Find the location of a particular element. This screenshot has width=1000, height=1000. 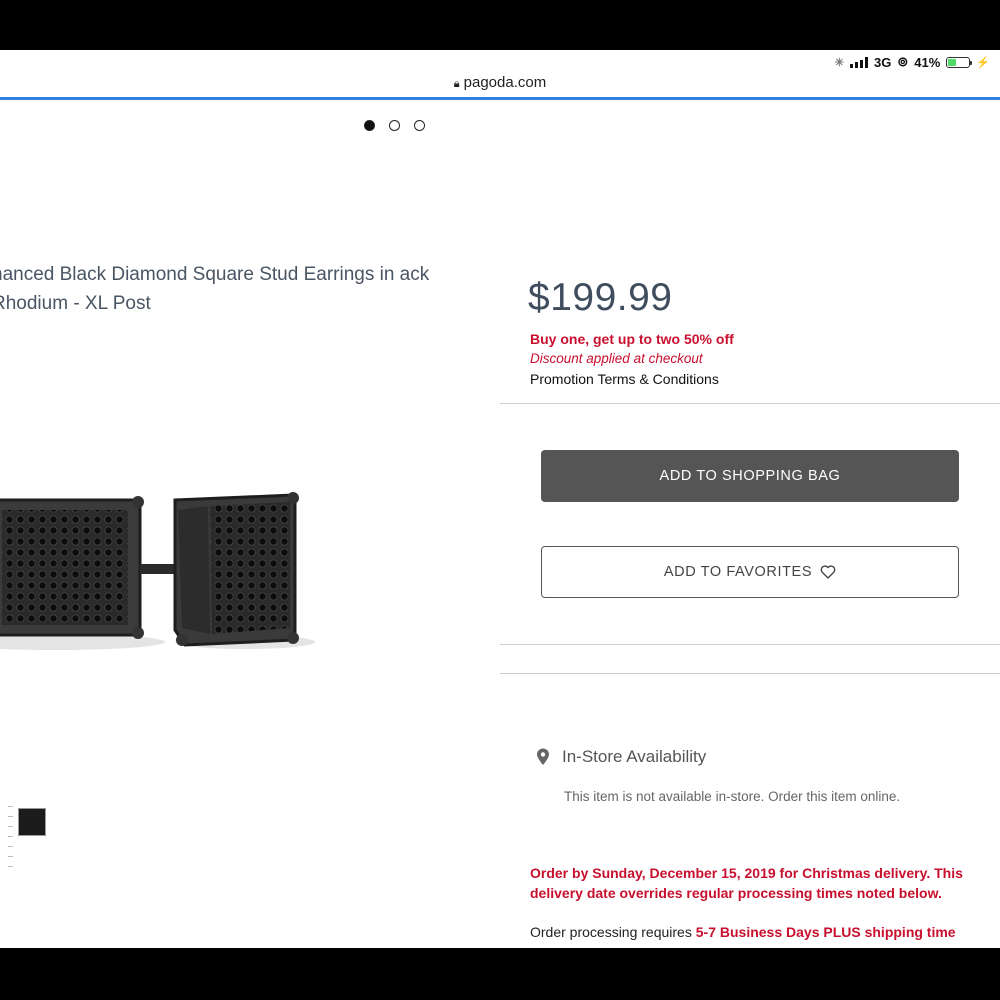

carousel-pagination is located at coordinates (394, 125).